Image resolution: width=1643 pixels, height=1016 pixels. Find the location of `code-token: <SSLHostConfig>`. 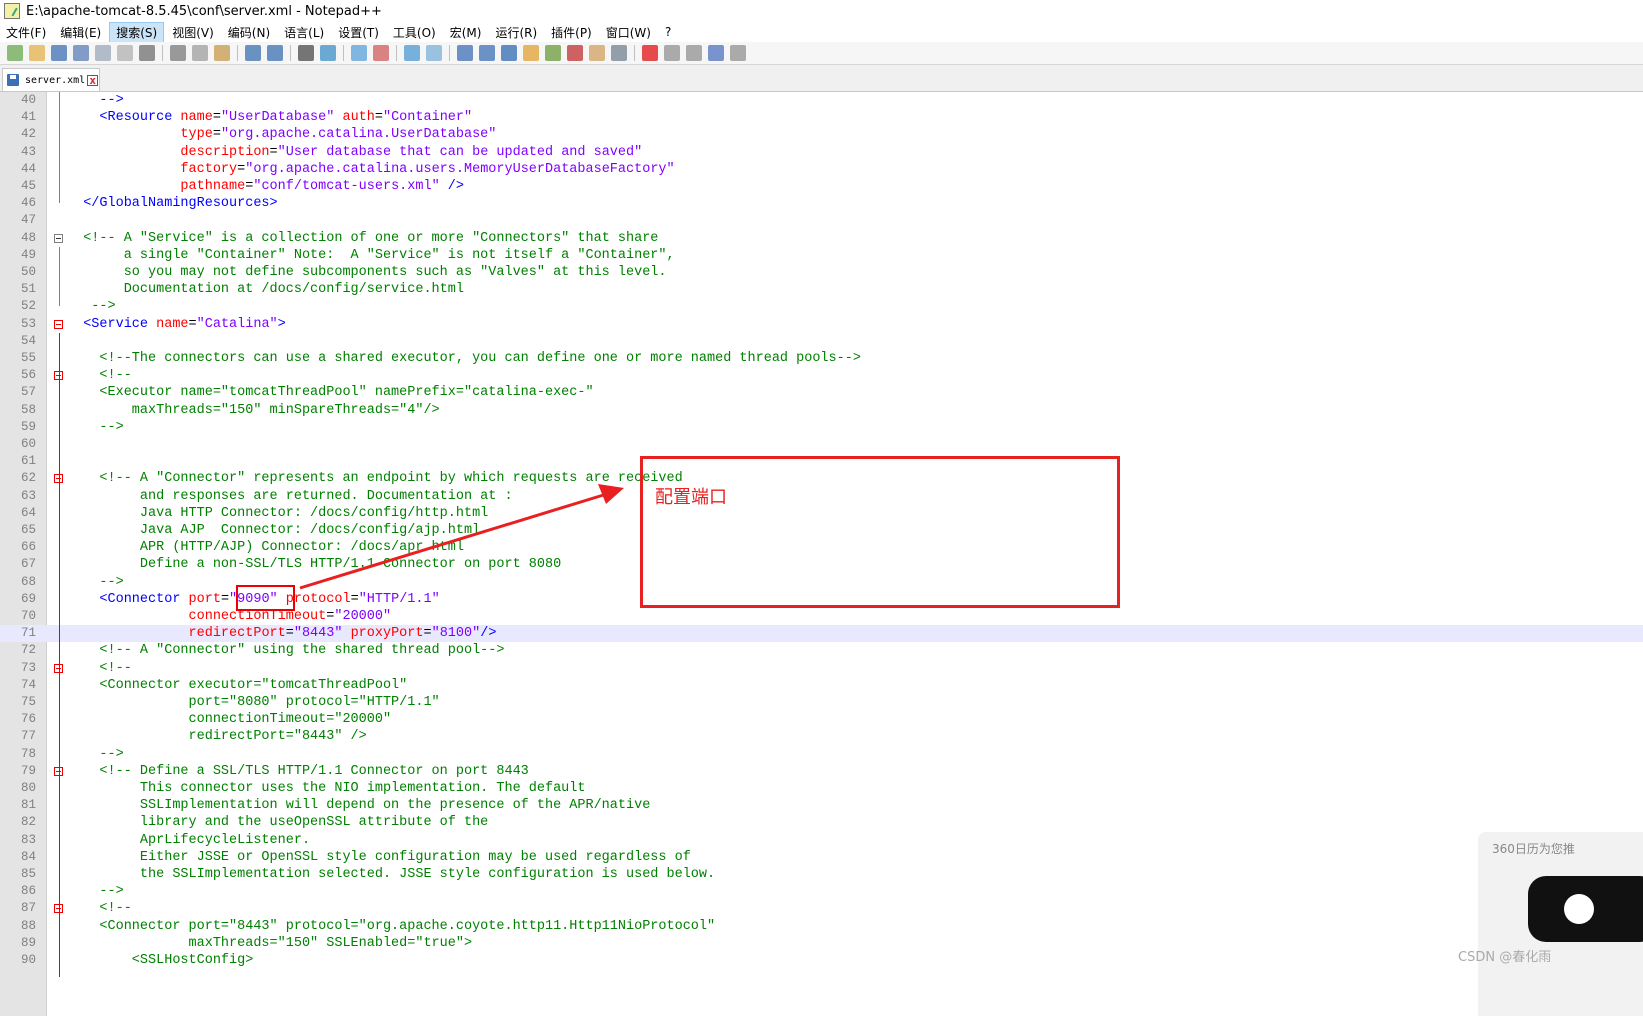

code-token: <SSLHostConfig> is located at coordinates (160, 960).